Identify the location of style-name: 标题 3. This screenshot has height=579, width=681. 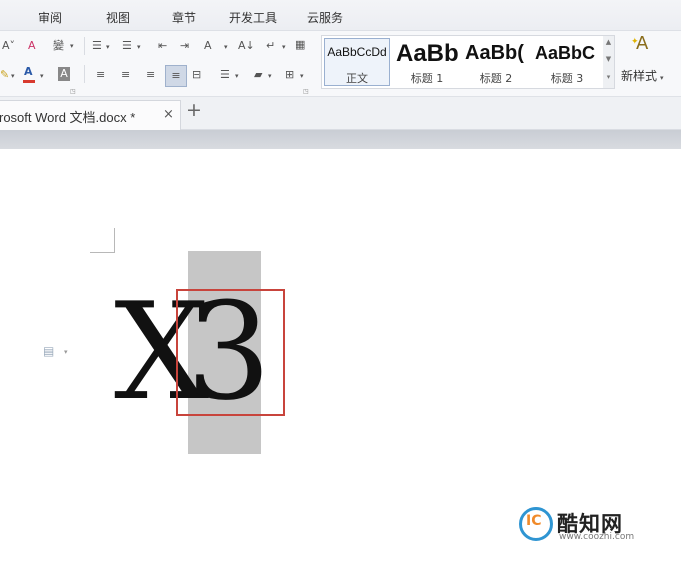
(567, 78).